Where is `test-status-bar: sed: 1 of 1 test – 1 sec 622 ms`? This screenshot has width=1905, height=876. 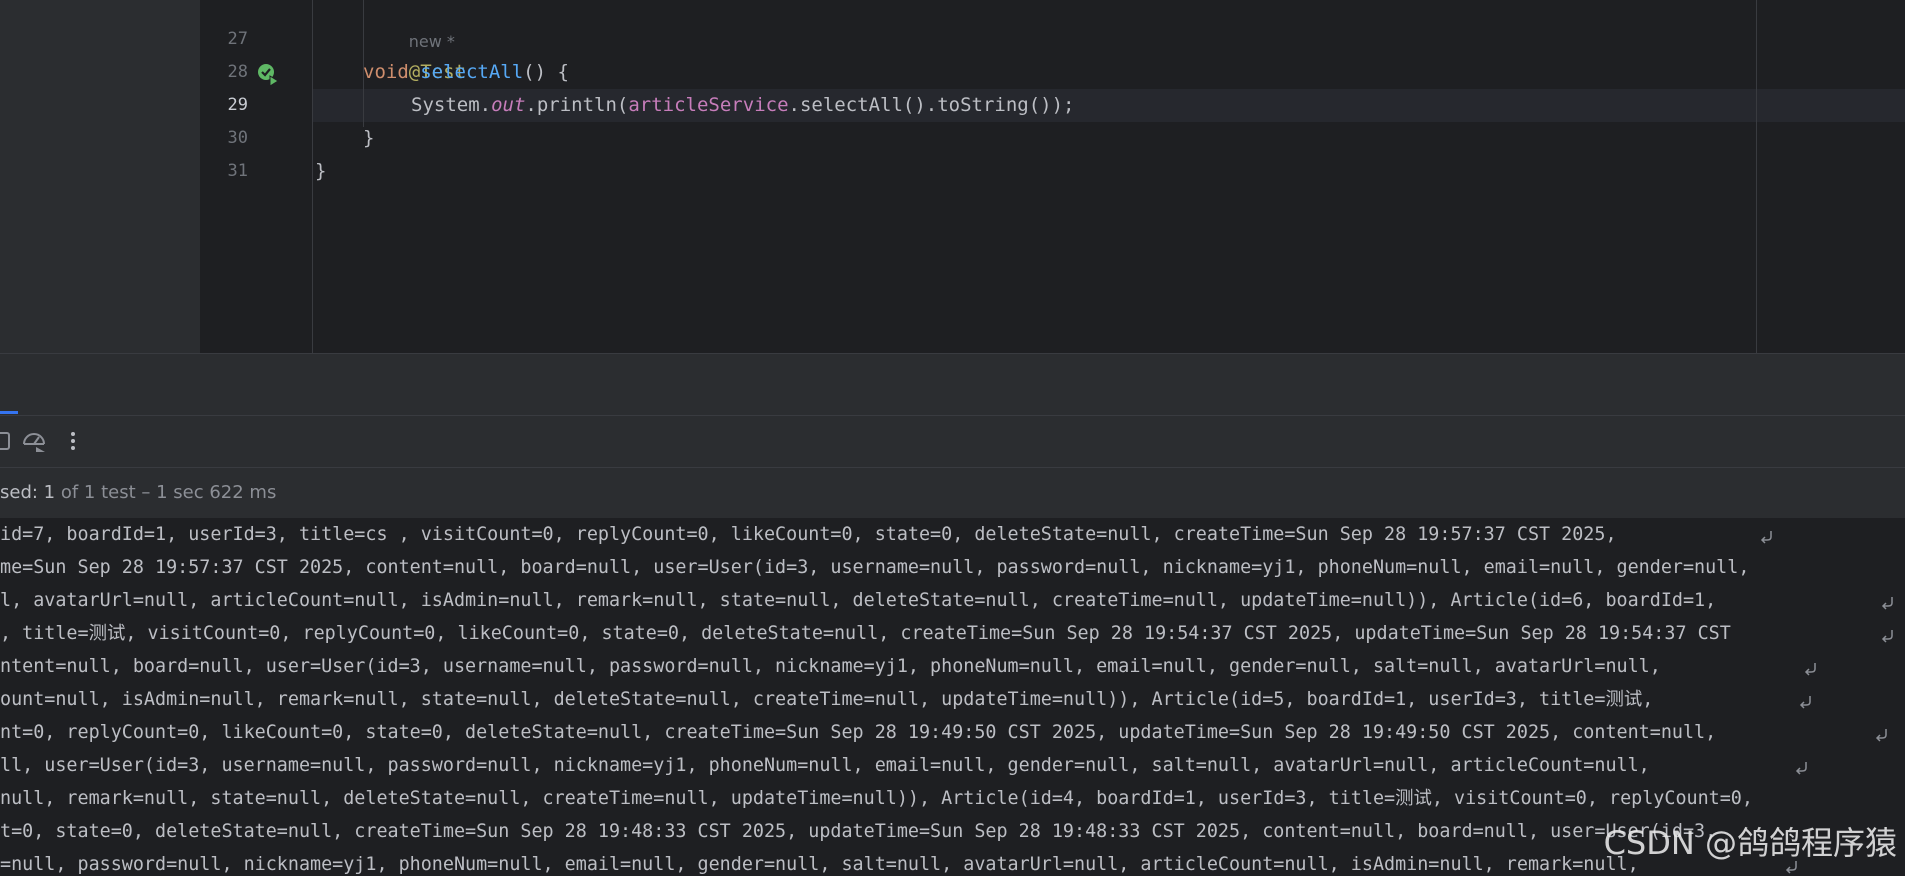 test-status-bar: sed: 1 of 1 test – 1 sec 622 ms is located at coordinates (952, 493).